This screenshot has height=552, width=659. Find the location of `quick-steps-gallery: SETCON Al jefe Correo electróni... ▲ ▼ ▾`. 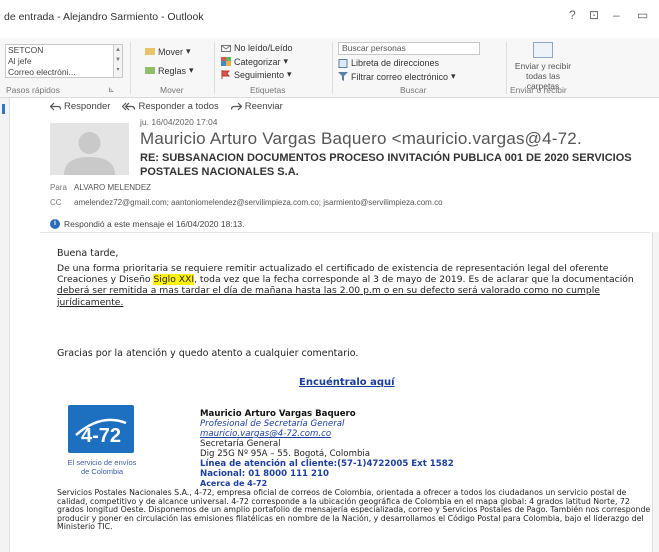

quick-steps-gallery: SETCON Al jefe Correo electróni... ▲ ▼ ▾ is located at coordinates (64, 61).